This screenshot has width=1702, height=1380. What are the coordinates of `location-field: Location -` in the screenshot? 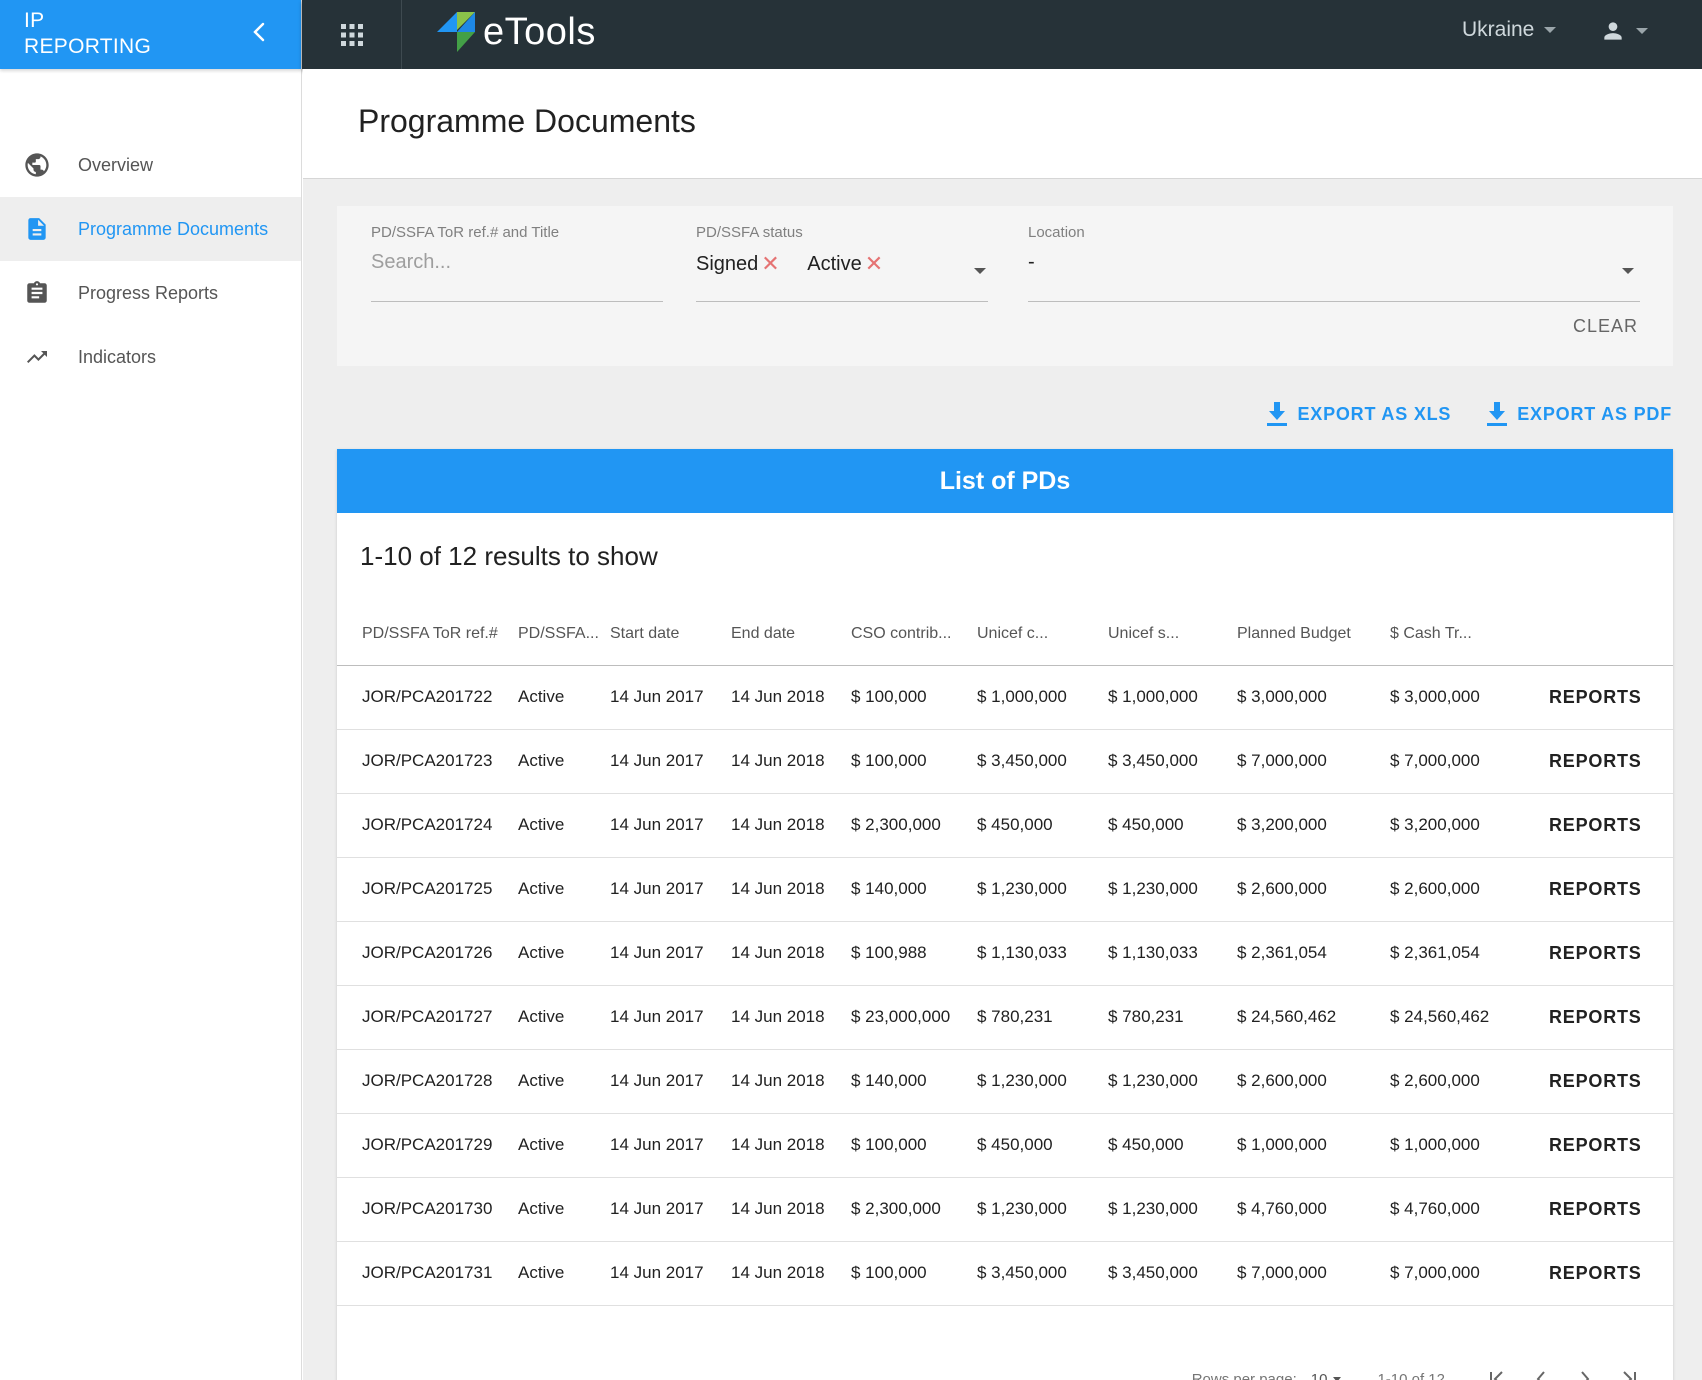 It's located at (1334, 263).